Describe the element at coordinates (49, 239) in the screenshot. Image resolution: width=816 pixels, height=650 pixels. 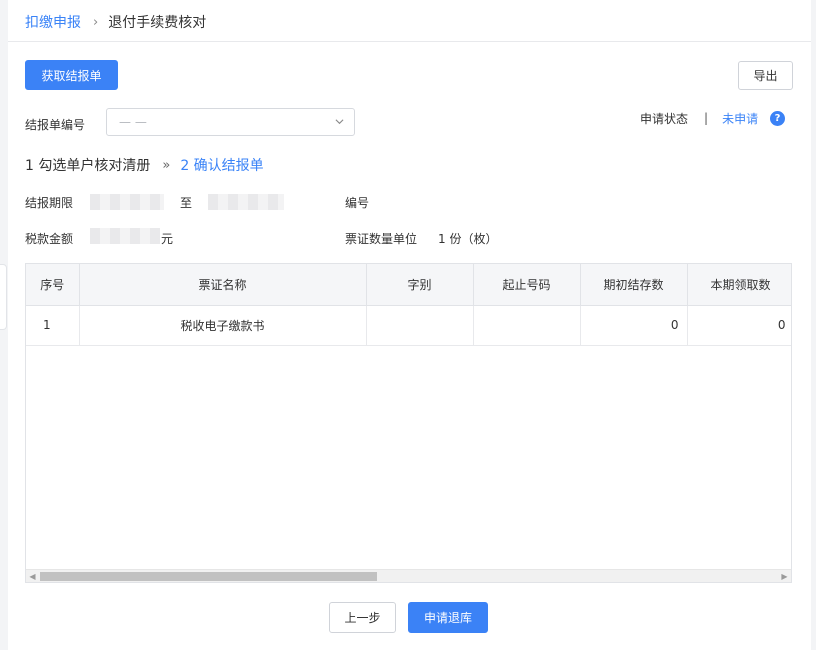
I see `amount-label: 税款金额` at that location.